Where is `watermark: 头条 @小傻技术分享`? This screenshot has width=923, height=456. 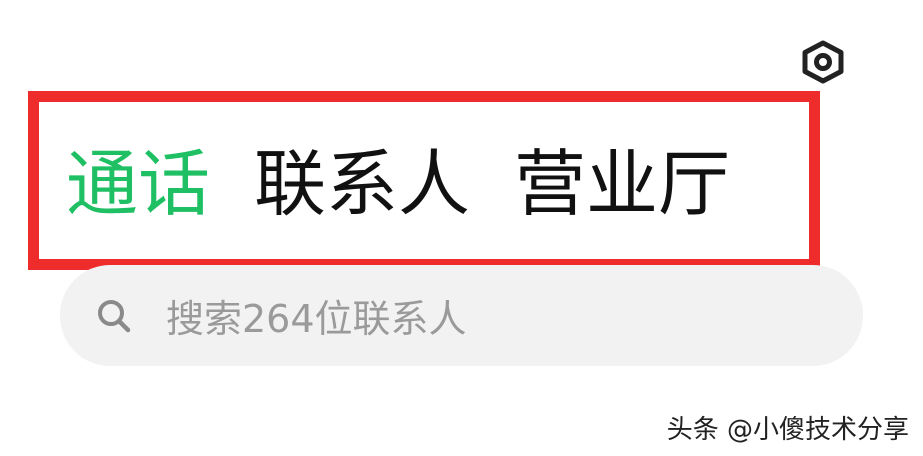
watermark: 头条 @小傻技术分享 is located at coordinates (788, 427).